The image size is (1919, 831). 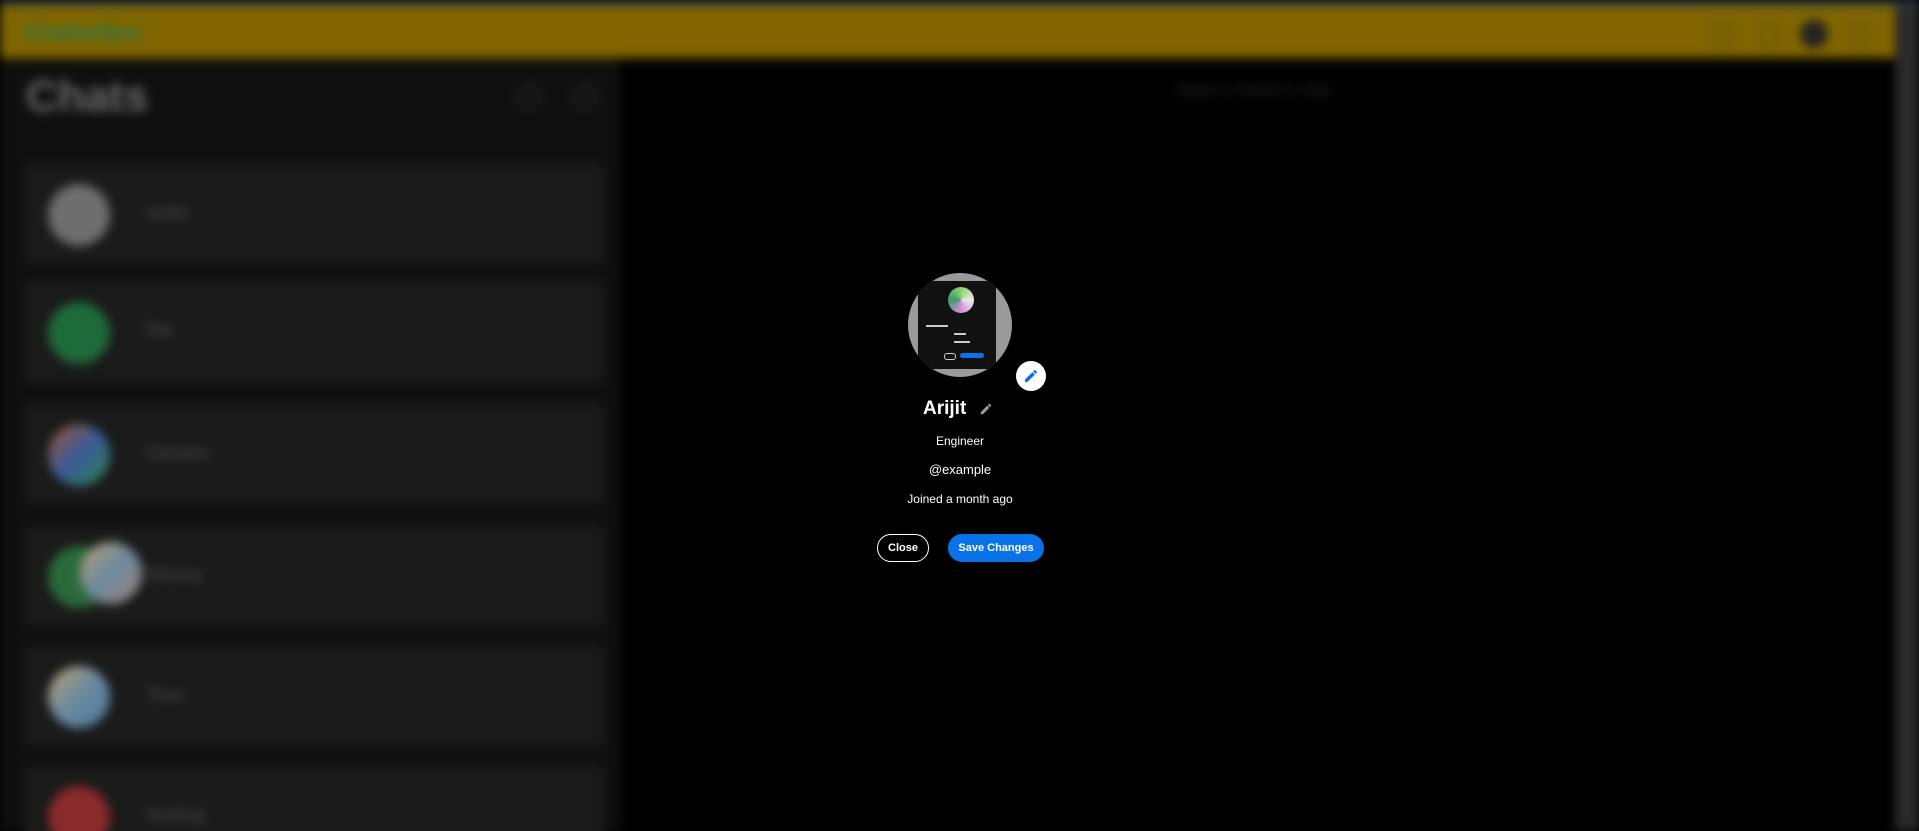 I want to click on profile-avatar-container, so click(x=977, y=332).